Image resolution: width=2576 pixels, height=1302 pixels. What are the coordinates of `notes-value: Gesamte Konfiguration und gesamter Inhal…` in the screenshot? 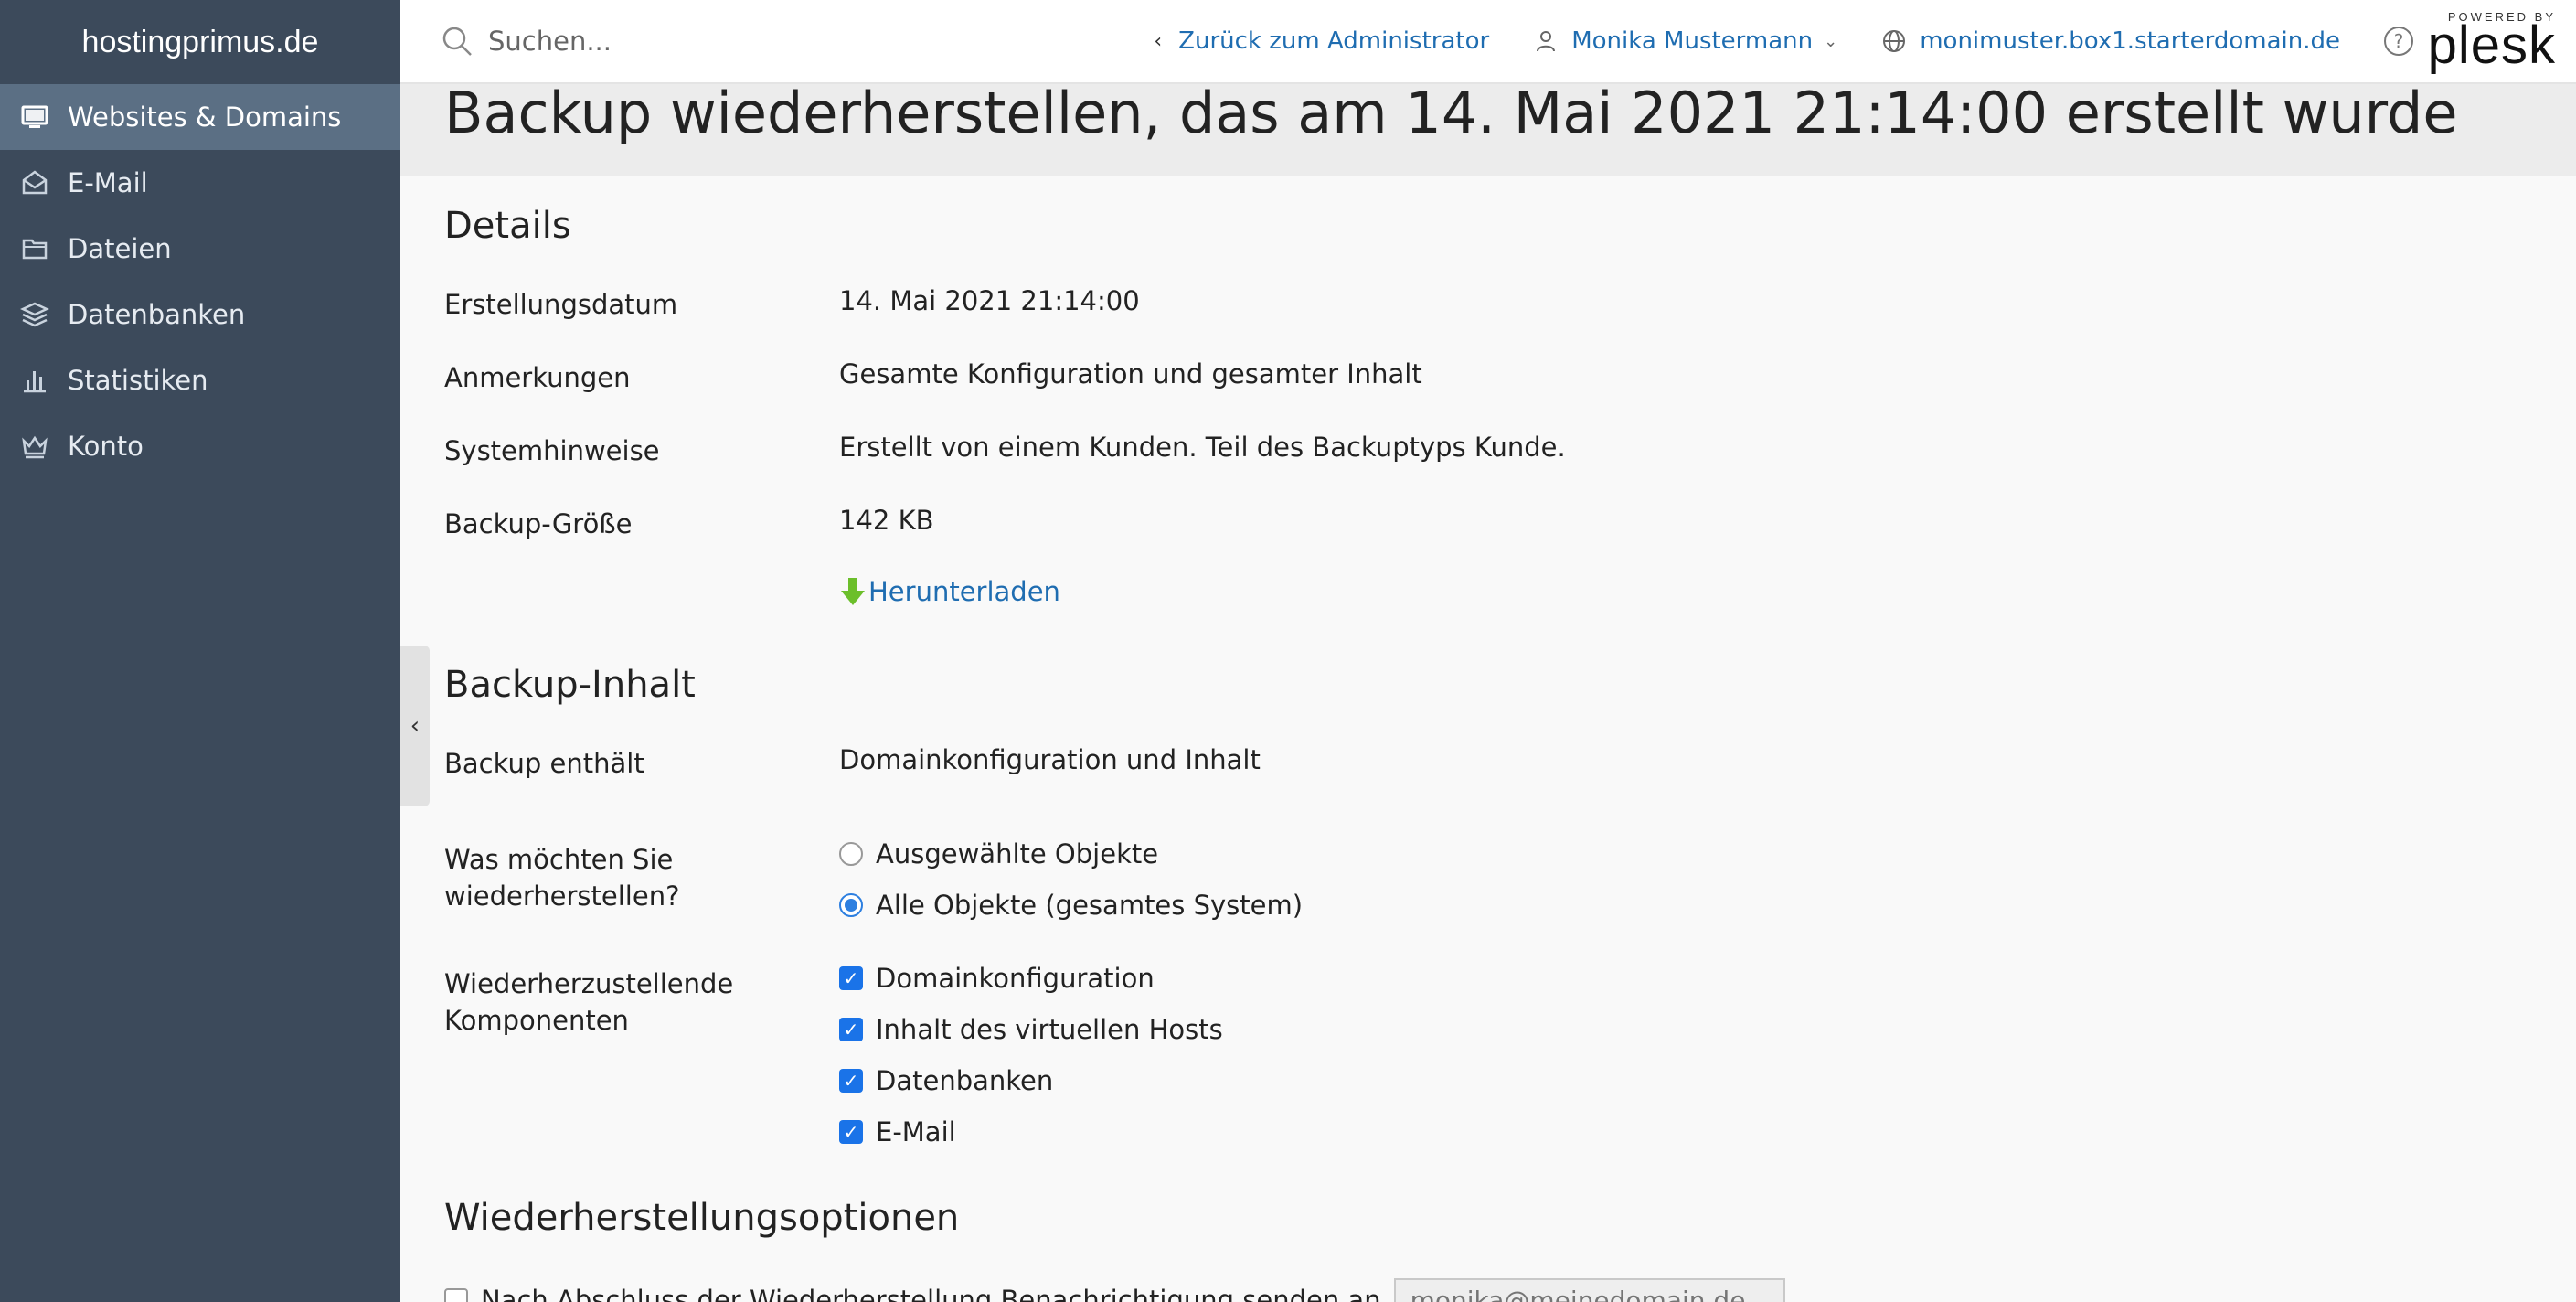 It's located at (1130, 374).